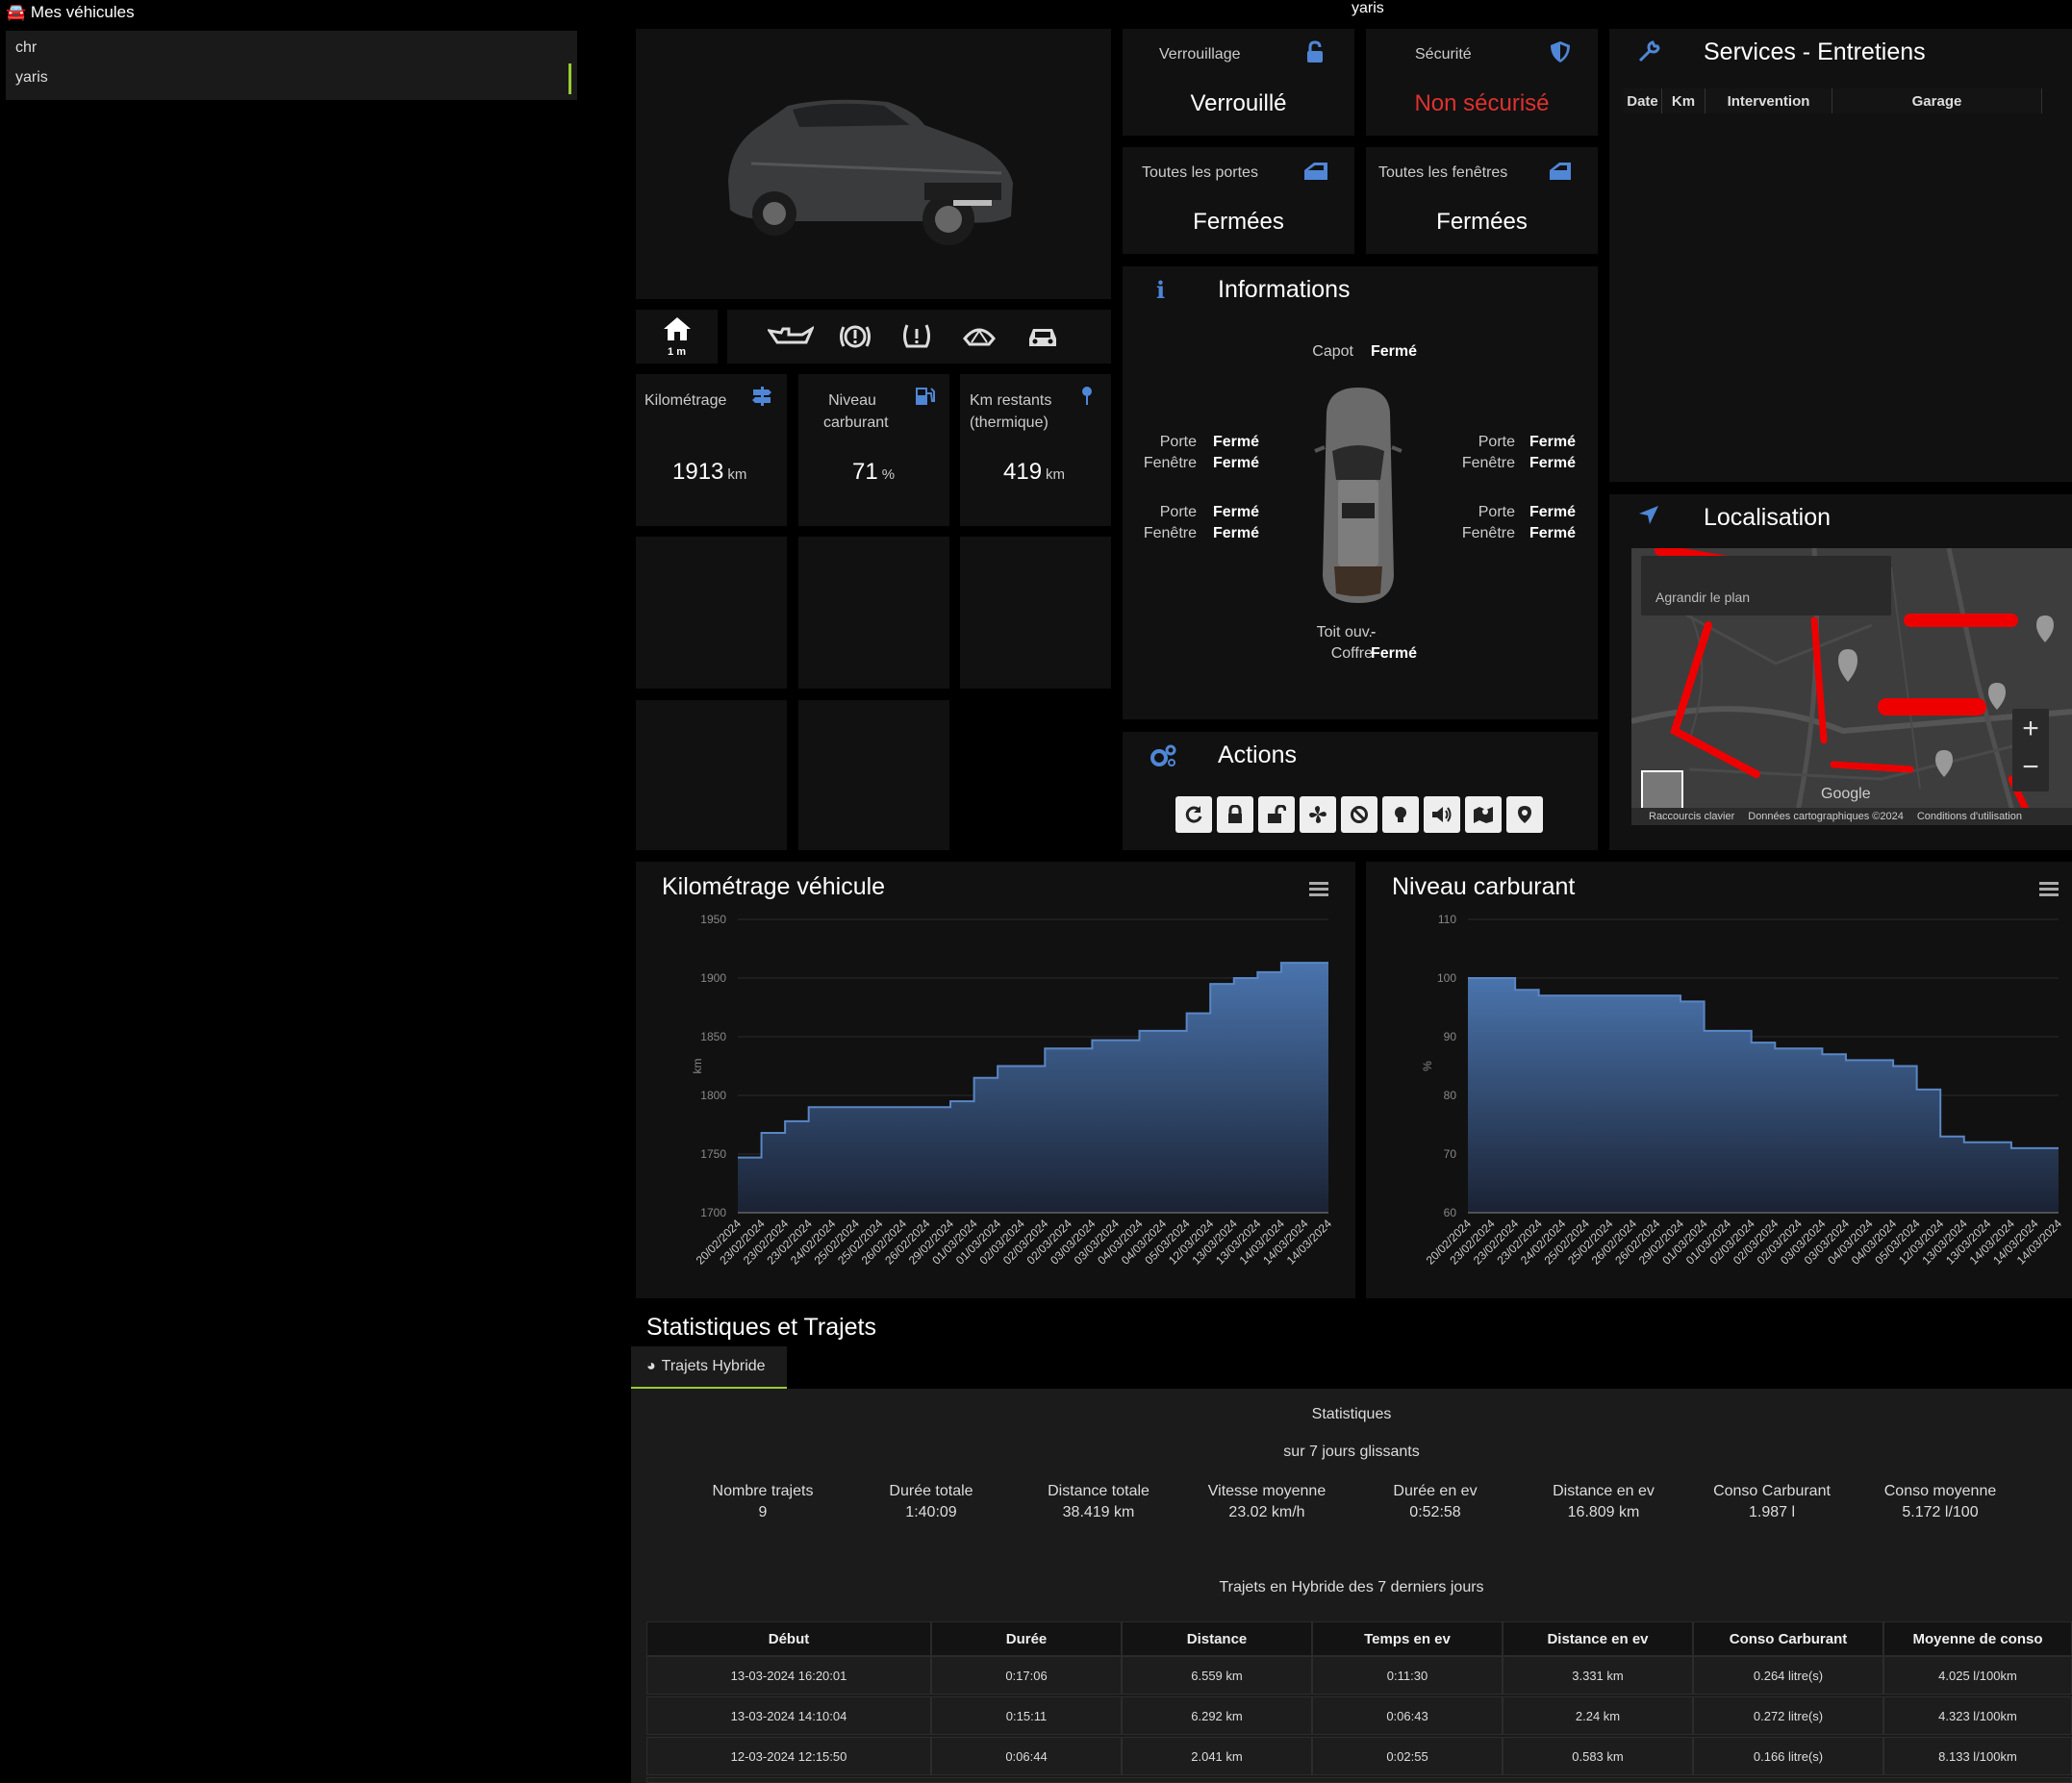  Describe the element at coordinates (1236, 463) in the screenshot. I see `front-left-window-value: Fermé` at that location.